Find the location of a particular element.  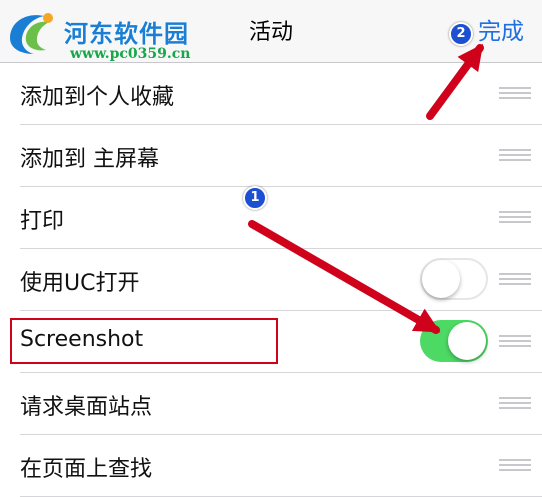

arrow-to-done-button is located at coordinates (455, 81).